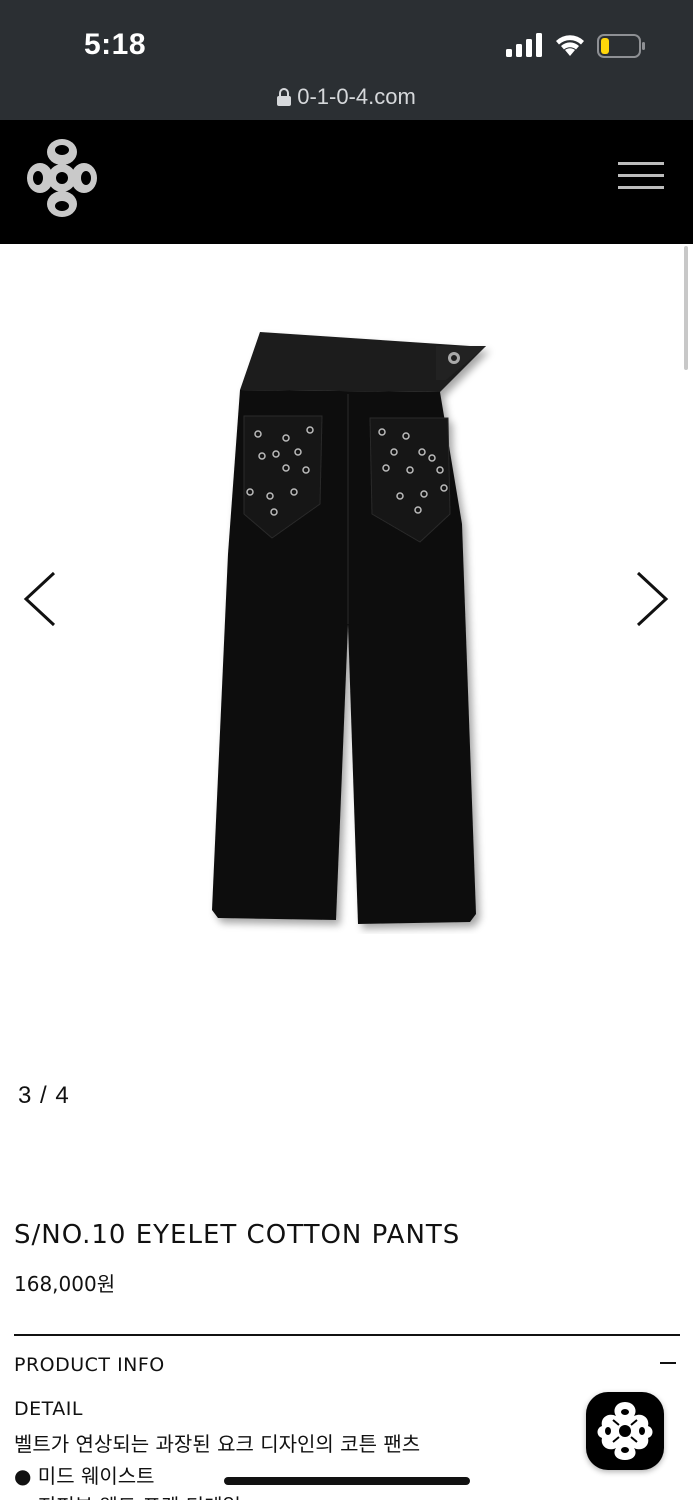  Describe the element at coordinates (115, 44) in the screenshot. I see `status-time: 5:18` at that location.